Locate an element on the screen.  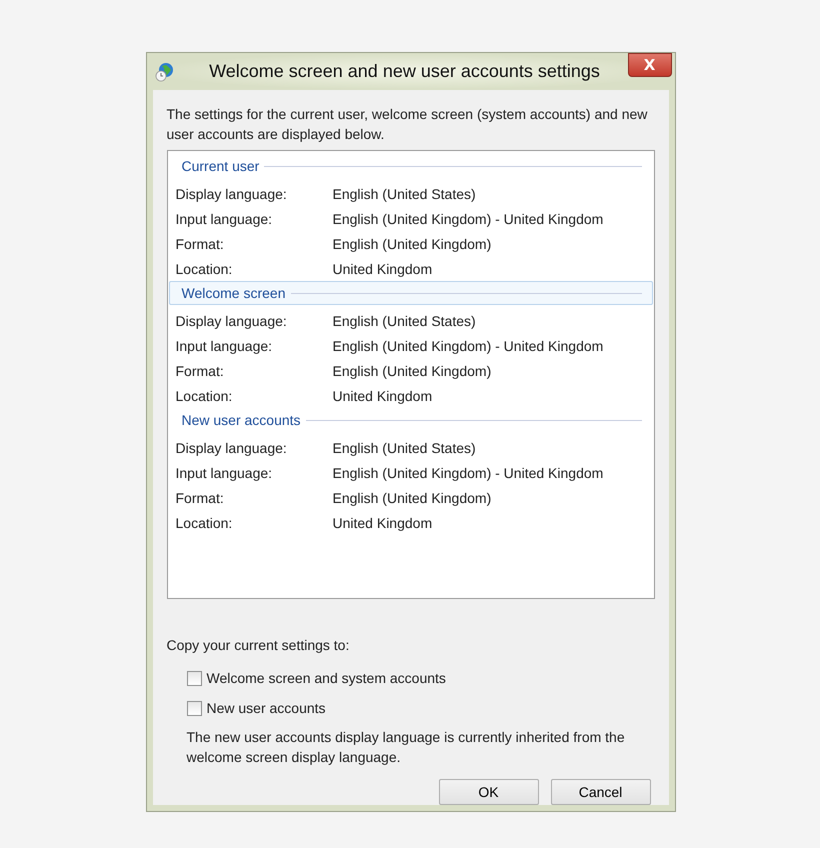
close-button: X is located at coordinates (650, 65).